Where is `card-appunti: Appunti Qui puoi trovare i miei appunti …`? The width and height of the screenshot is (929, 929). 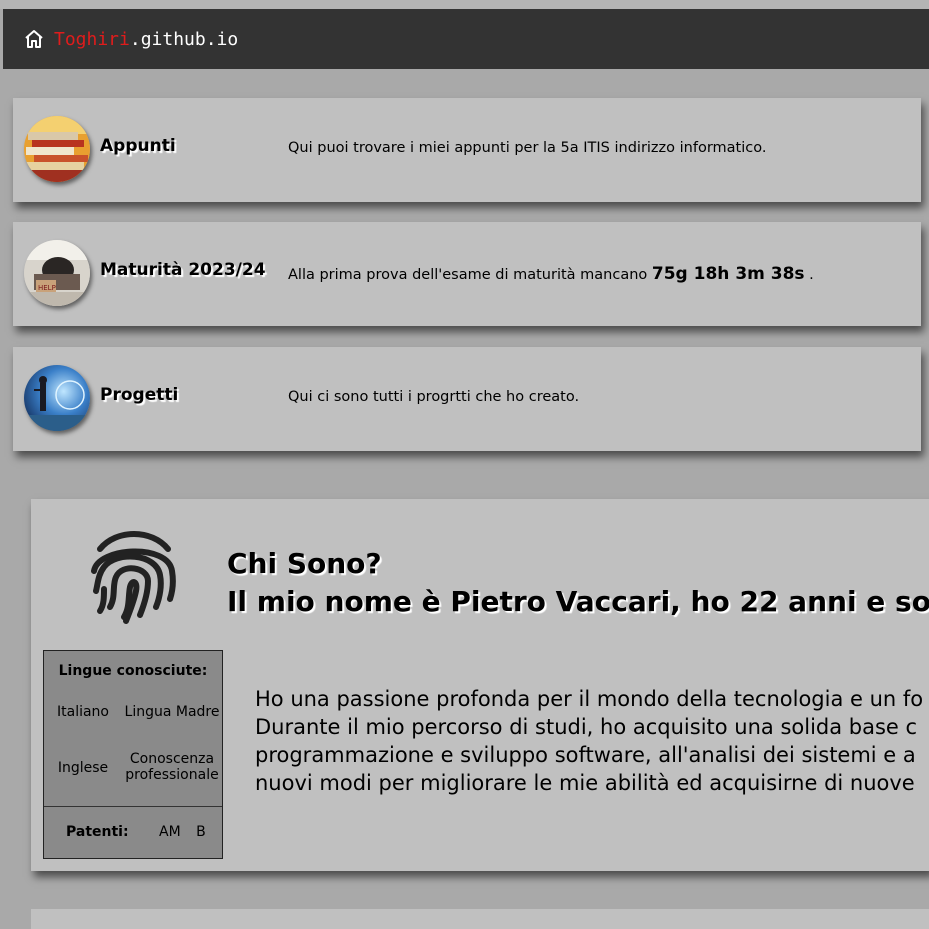
card-appunti: Appunti Qui puoi trovare i miei appunti … is located at coordinates (467, 150).